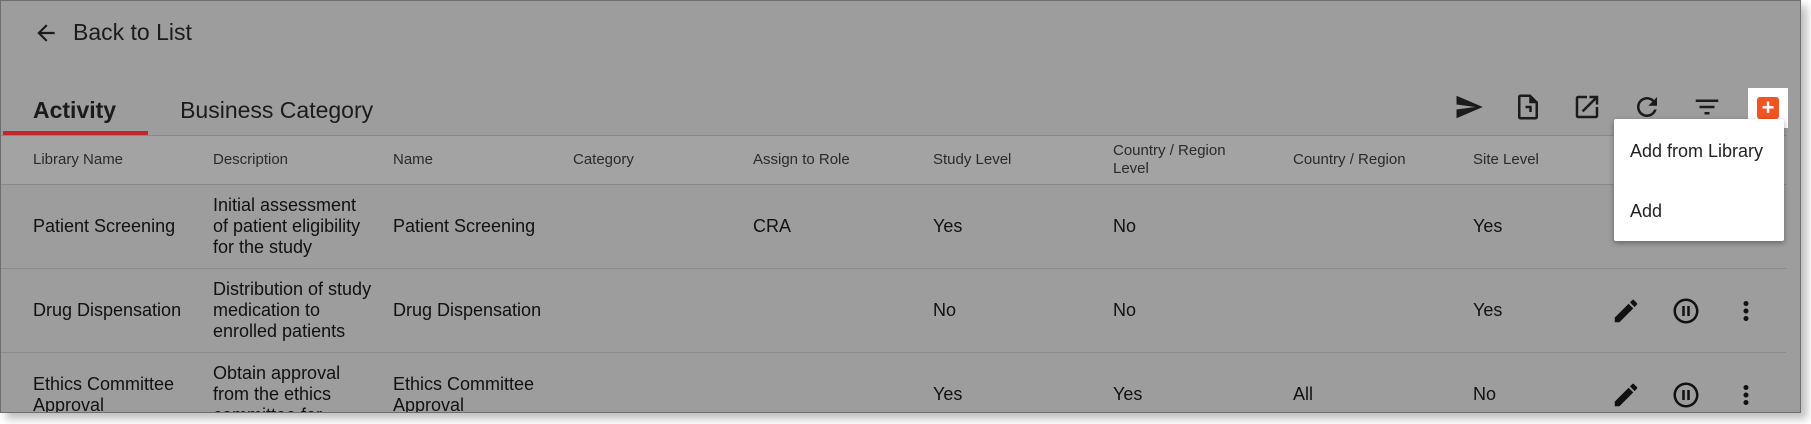 This screenshot has height=424, width=1811. I want to click on menu-item-add: Add, so click(1646, 211).